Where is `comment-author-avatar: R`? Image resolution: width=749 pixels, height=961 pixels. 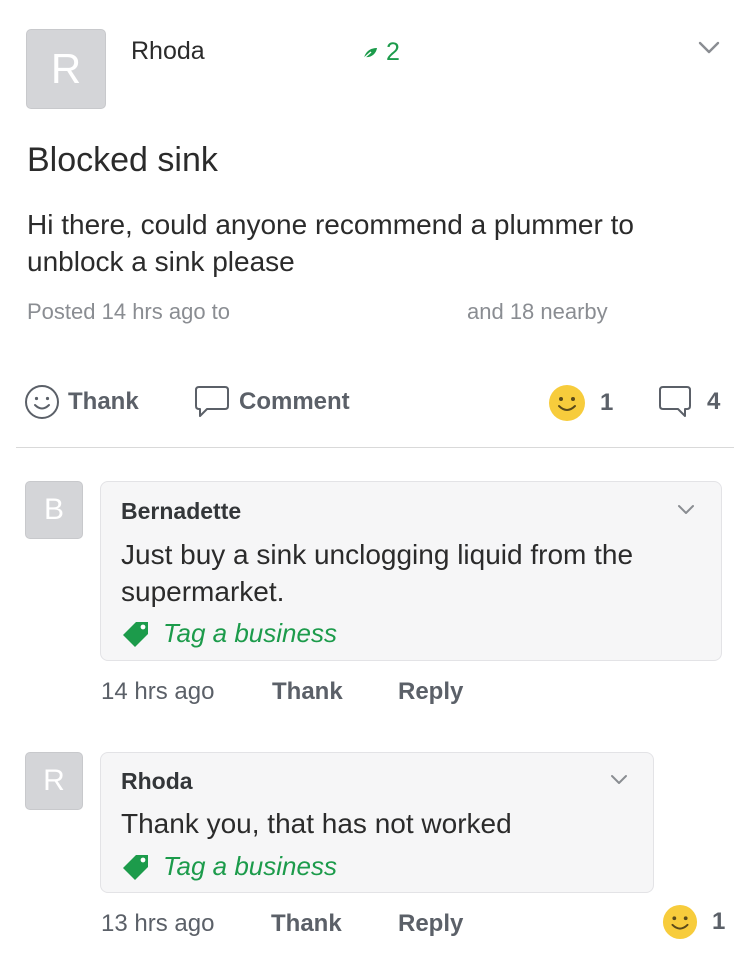
comment-author-avatar: R is located at coordinates (54, 781).